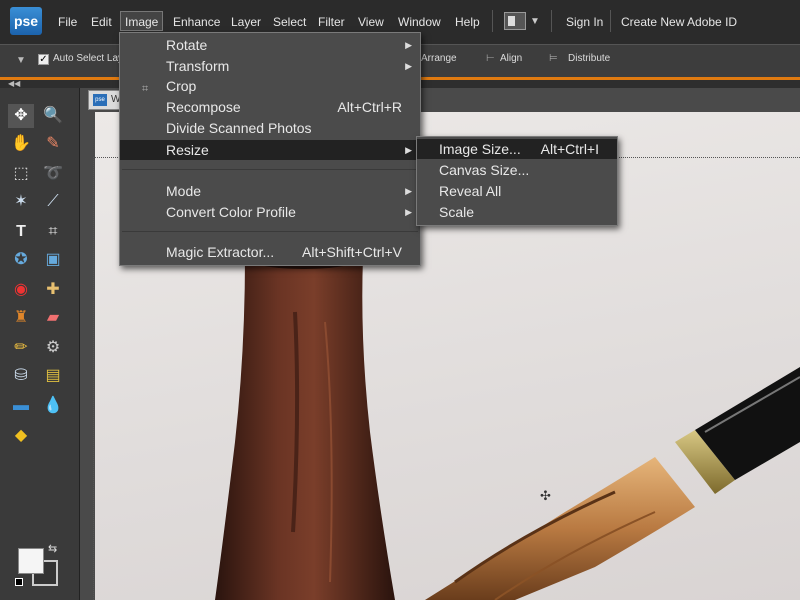 The width and height of the screenshot is (800, 600). I want to click on layout-icon, so click(515, 21).